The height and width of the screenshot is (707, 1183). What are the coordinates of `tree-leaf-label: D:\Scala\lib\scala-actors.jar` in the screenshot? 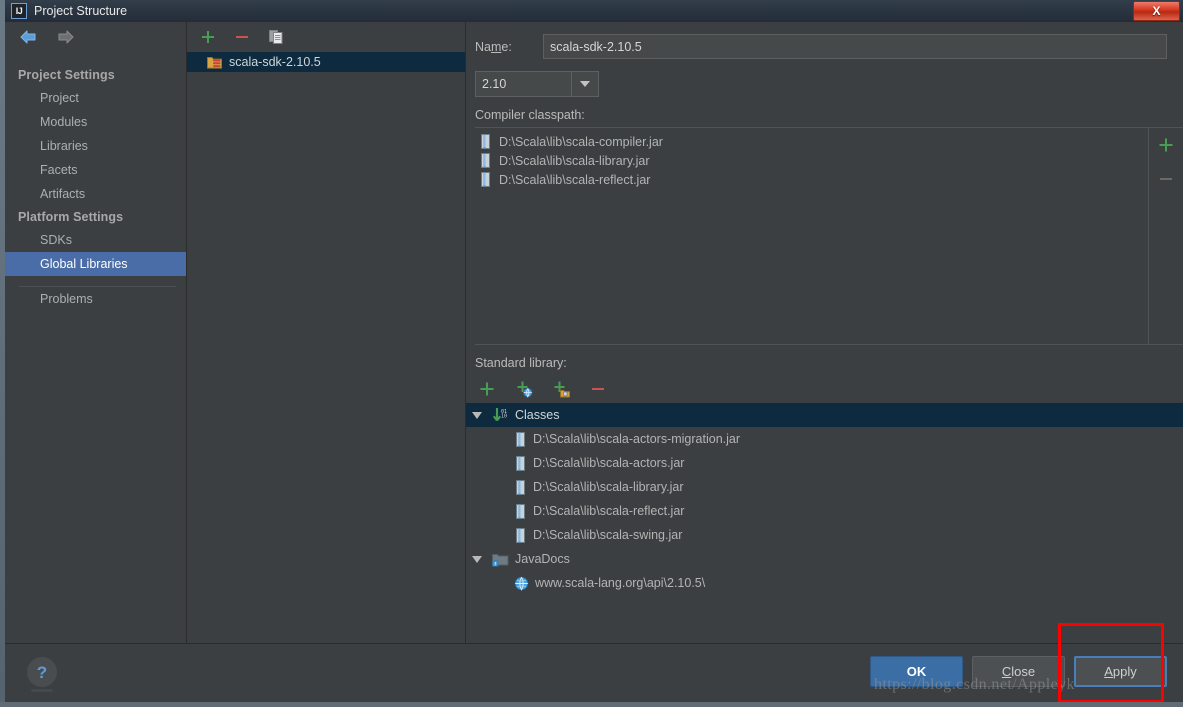 It's located at (609, 463).